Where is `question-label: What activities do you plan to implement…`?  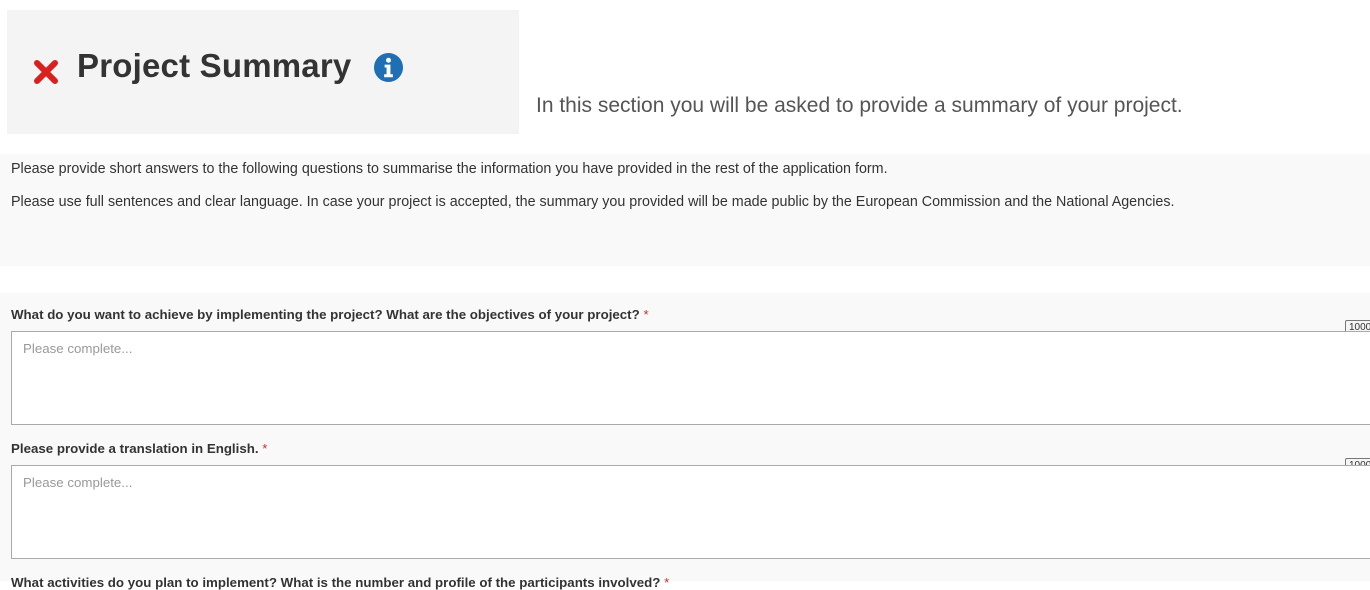 question-label: What activities do you plan to implement… is located at coordinates (340, 582).